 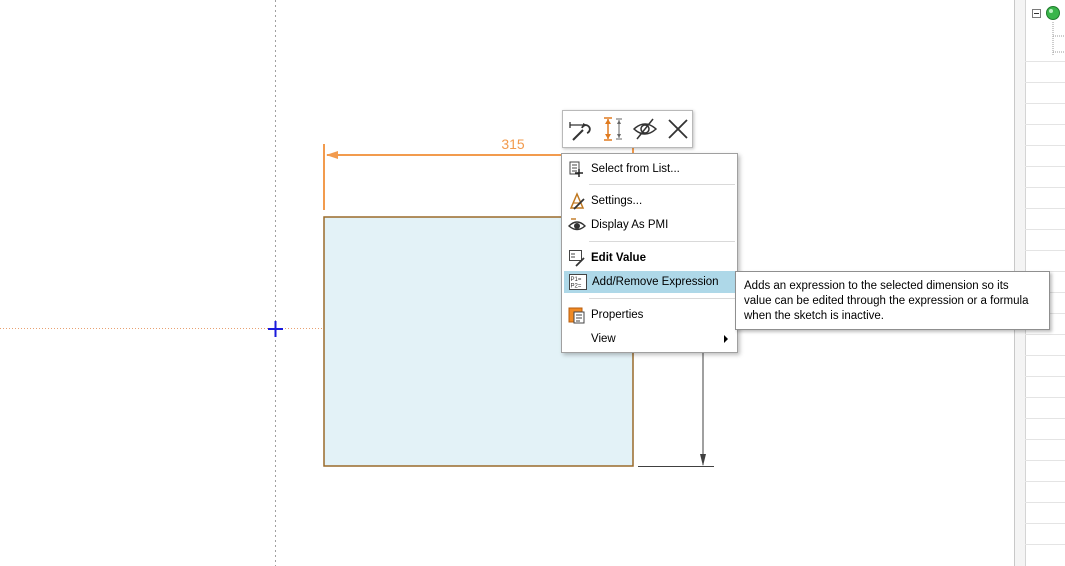 I want to click on expression-icon: P1= P2=, so click(x=578, y=282).